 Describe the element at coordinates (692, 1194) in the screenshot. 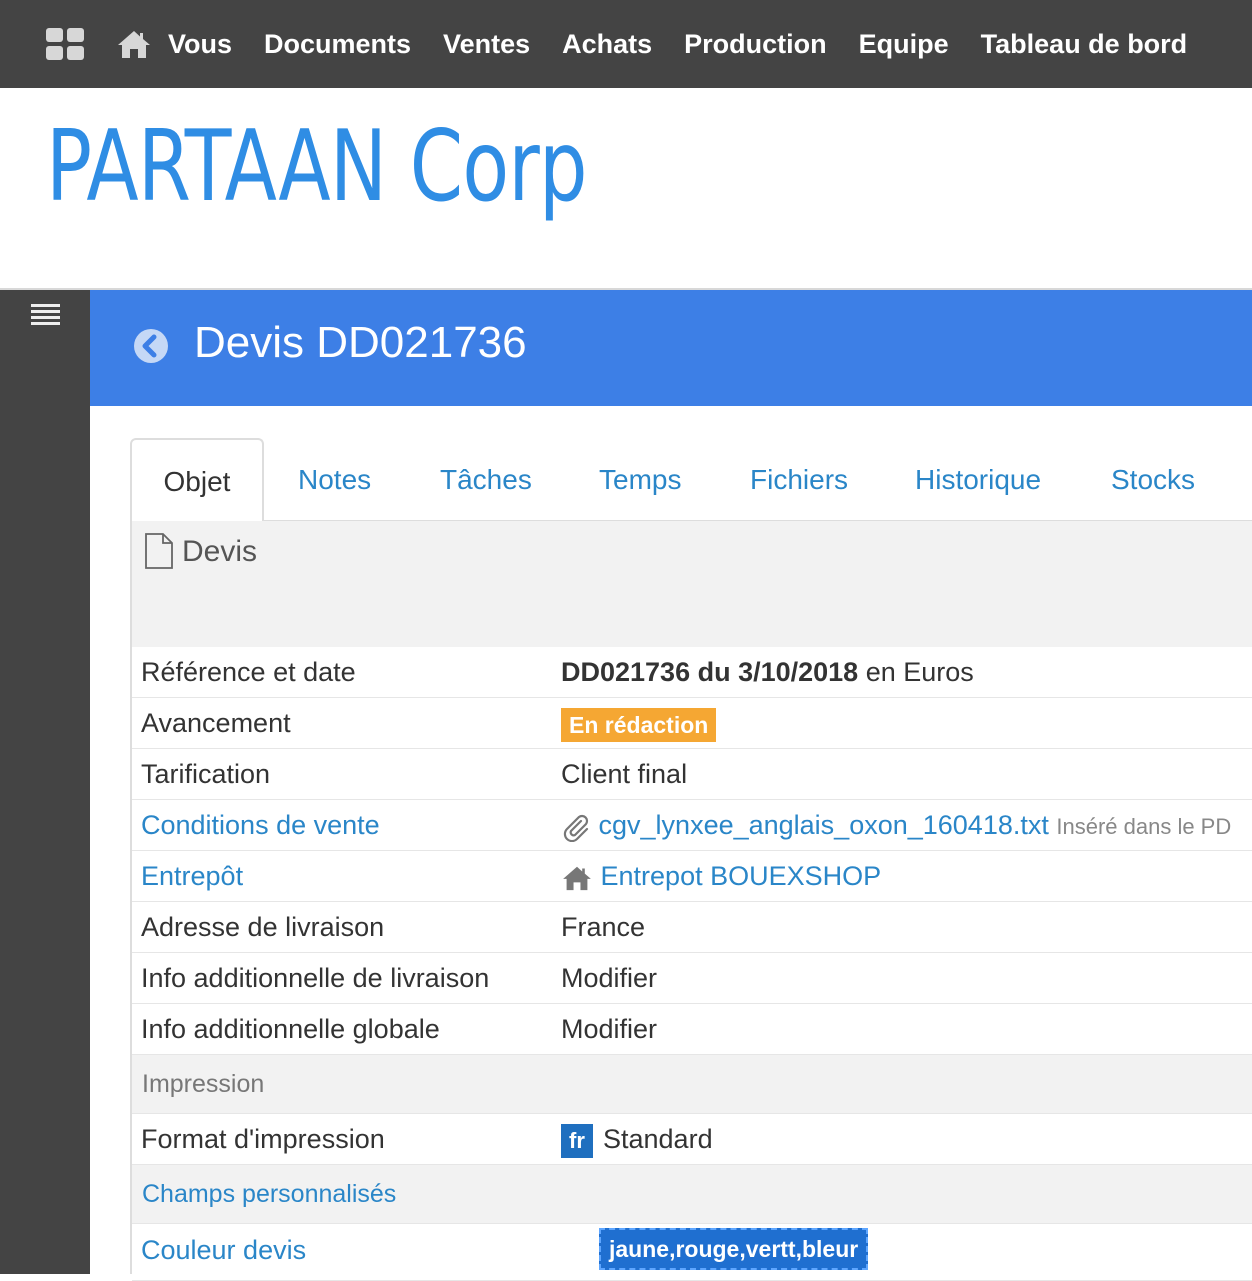

I see `custom-fields-section-header: Champs personnalisés` at that location.